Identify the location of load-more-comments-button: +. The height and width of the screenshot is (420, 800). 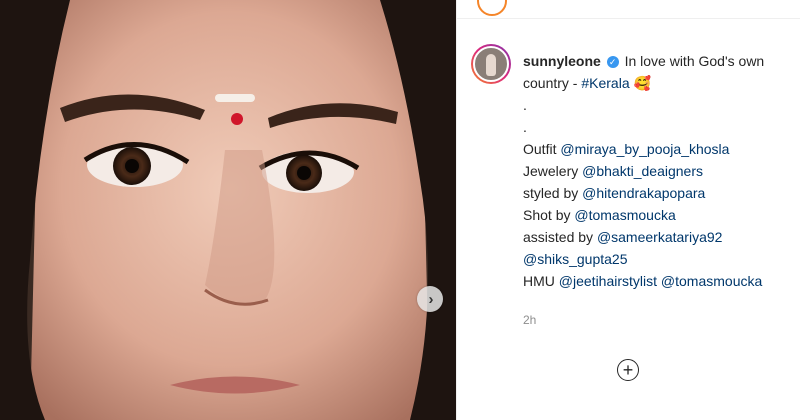
(628, 370).